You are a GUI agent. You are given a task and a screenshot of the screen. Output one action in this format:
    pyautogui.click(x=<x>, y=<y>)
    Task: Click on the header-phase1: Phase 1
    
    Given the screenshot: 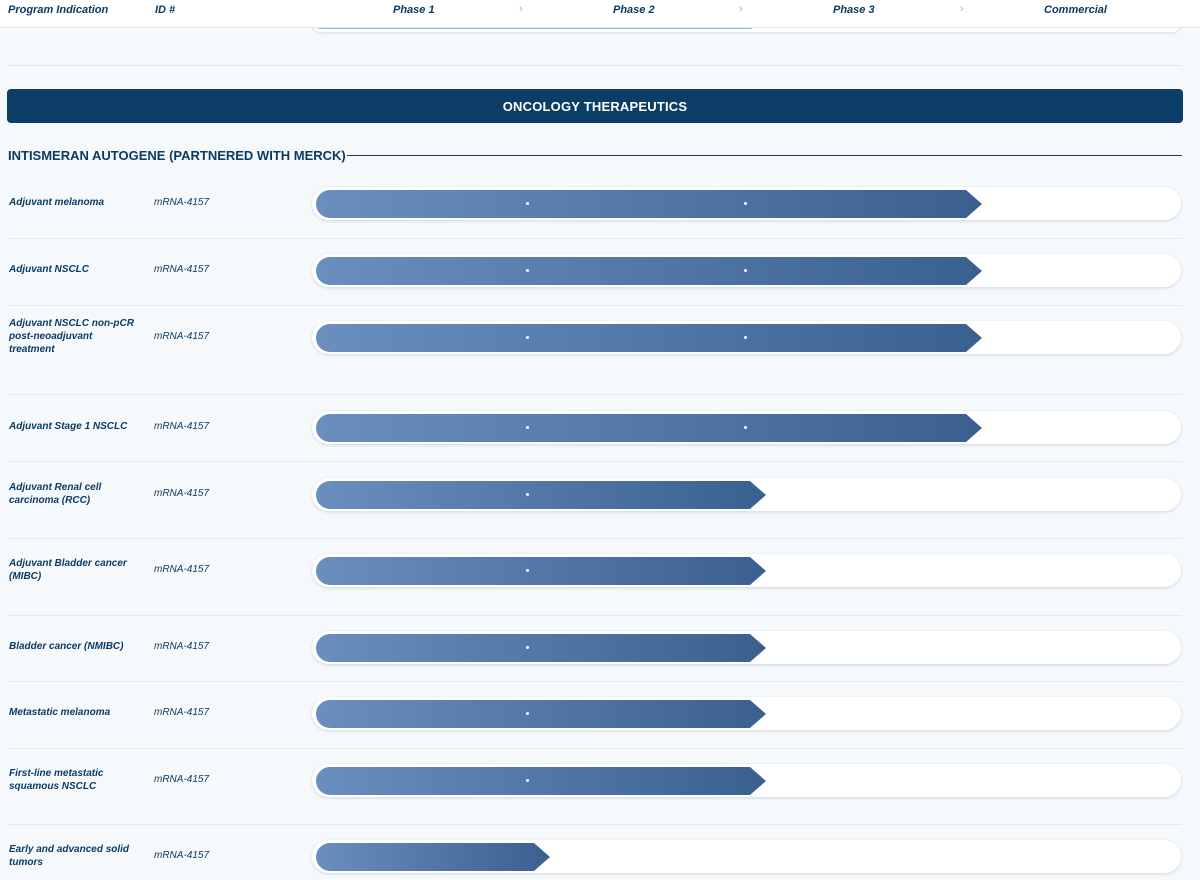 What is the action you would take?
    pyautogui.click(x=414, y=10)
    